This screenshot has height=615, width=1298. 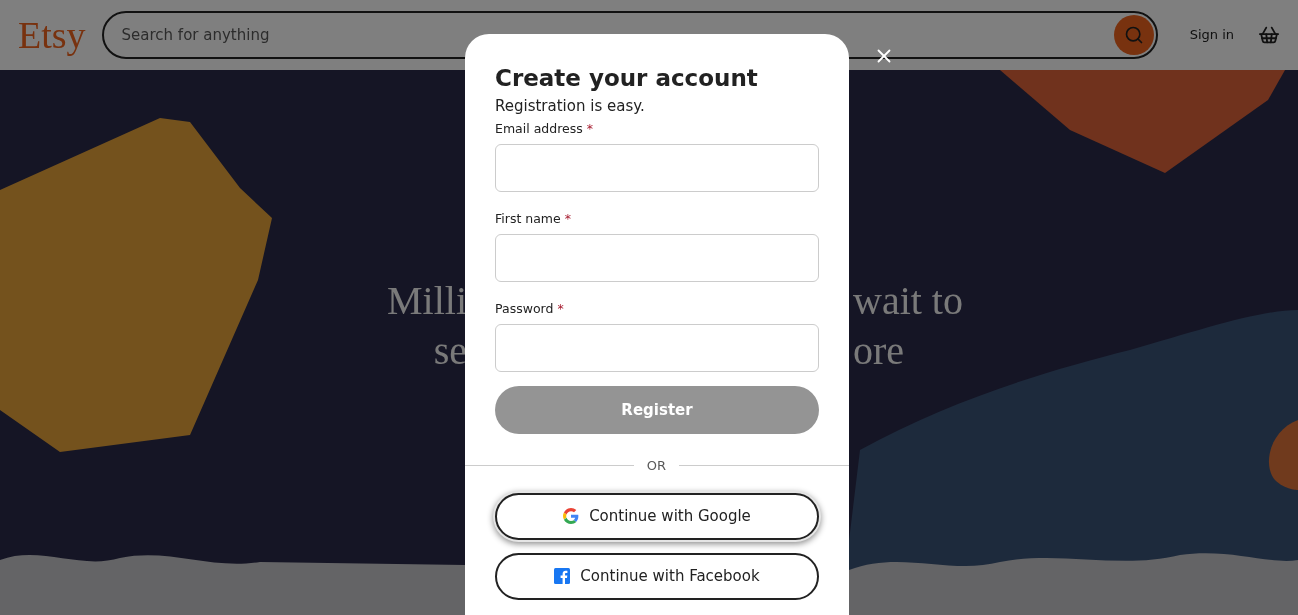 What do you see at coordinates (657, 516) in the screenshot?
I see `google-button: Continue with Google` at bounding box center [657, 516].